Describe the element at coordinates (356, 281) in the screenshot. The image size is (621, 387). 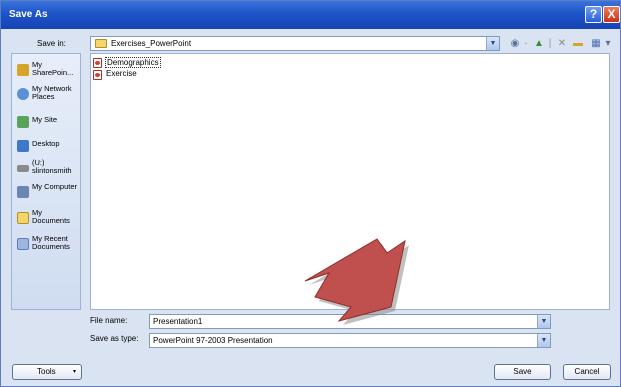
I see `arrow-annotation` at that location.